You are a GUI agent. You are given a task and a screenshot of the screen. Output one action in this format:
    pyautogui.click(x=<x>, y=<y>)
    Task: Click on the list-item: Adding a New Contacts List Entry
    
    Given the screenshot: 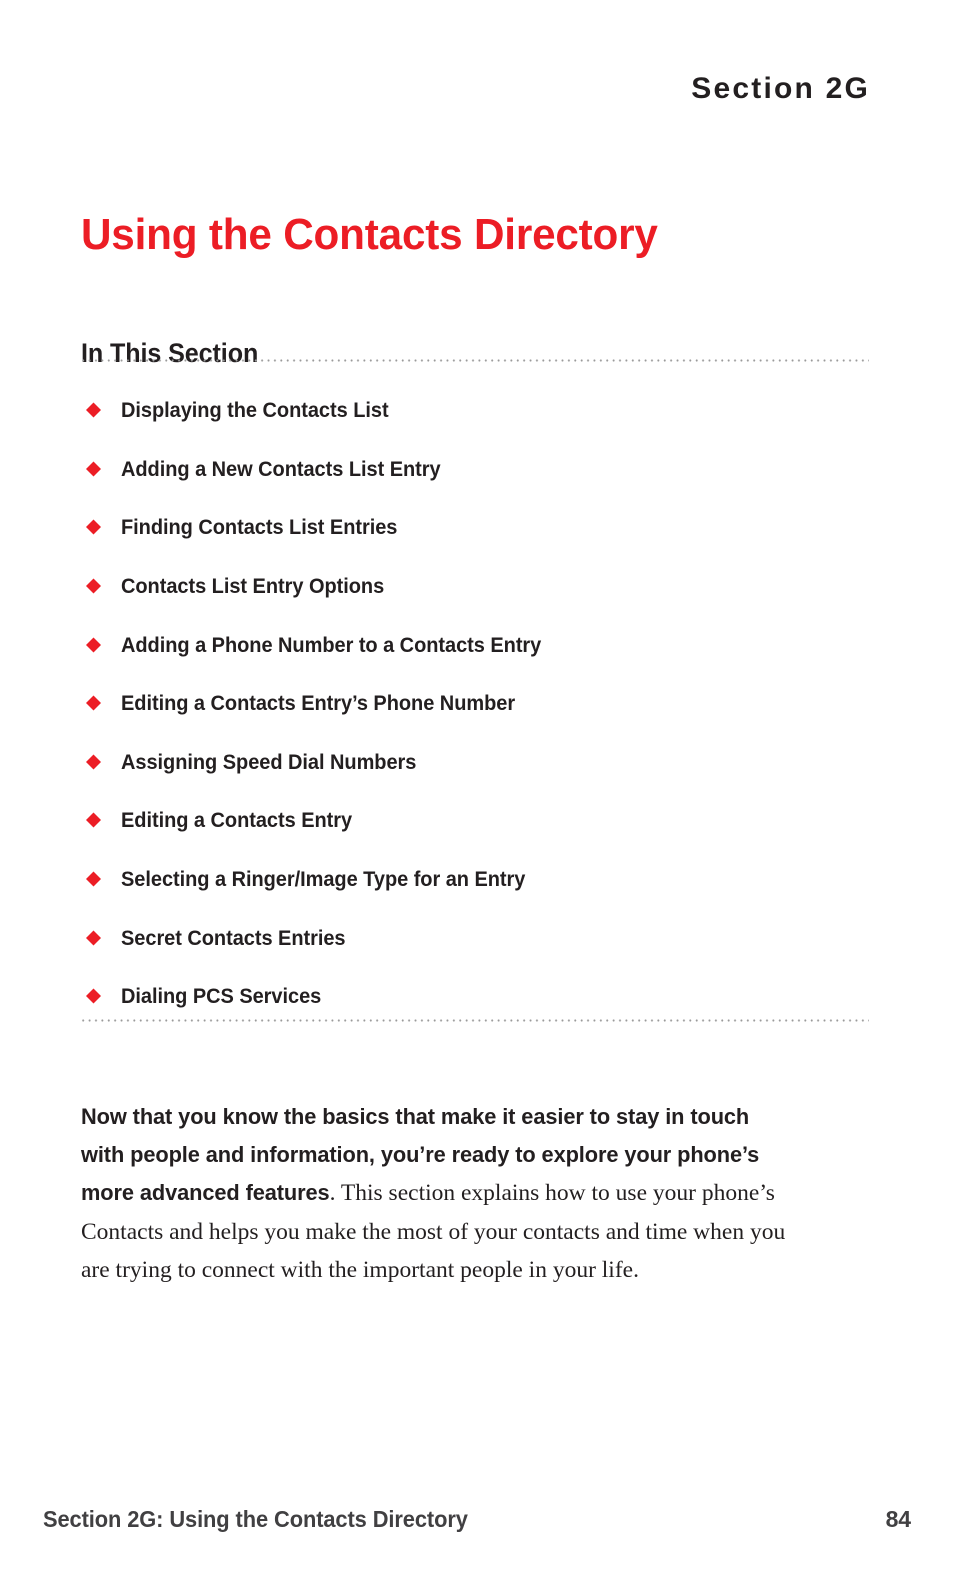 What is the action you would take?
    pyautogui.click(x=480, y=469)
    